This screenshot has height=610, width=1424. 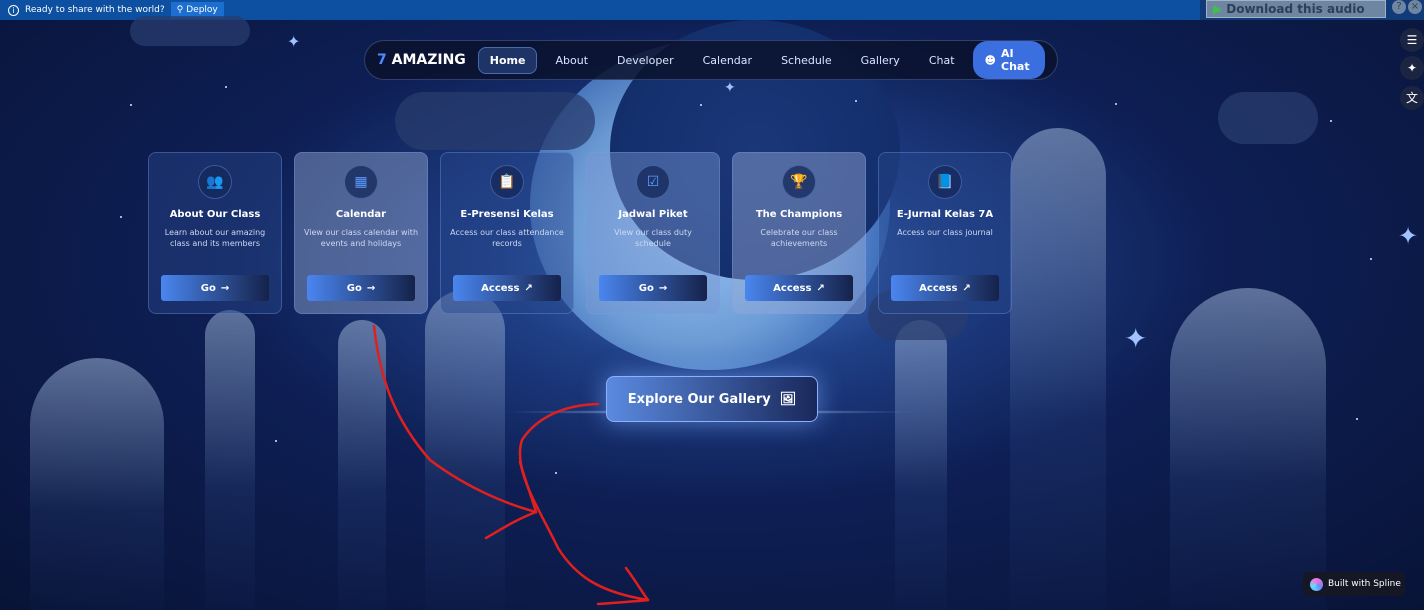 What do you see at coordinates (428, 60) in the screenshot?
I see `brand-name: AMAZING` at bounding box center [428, 60].